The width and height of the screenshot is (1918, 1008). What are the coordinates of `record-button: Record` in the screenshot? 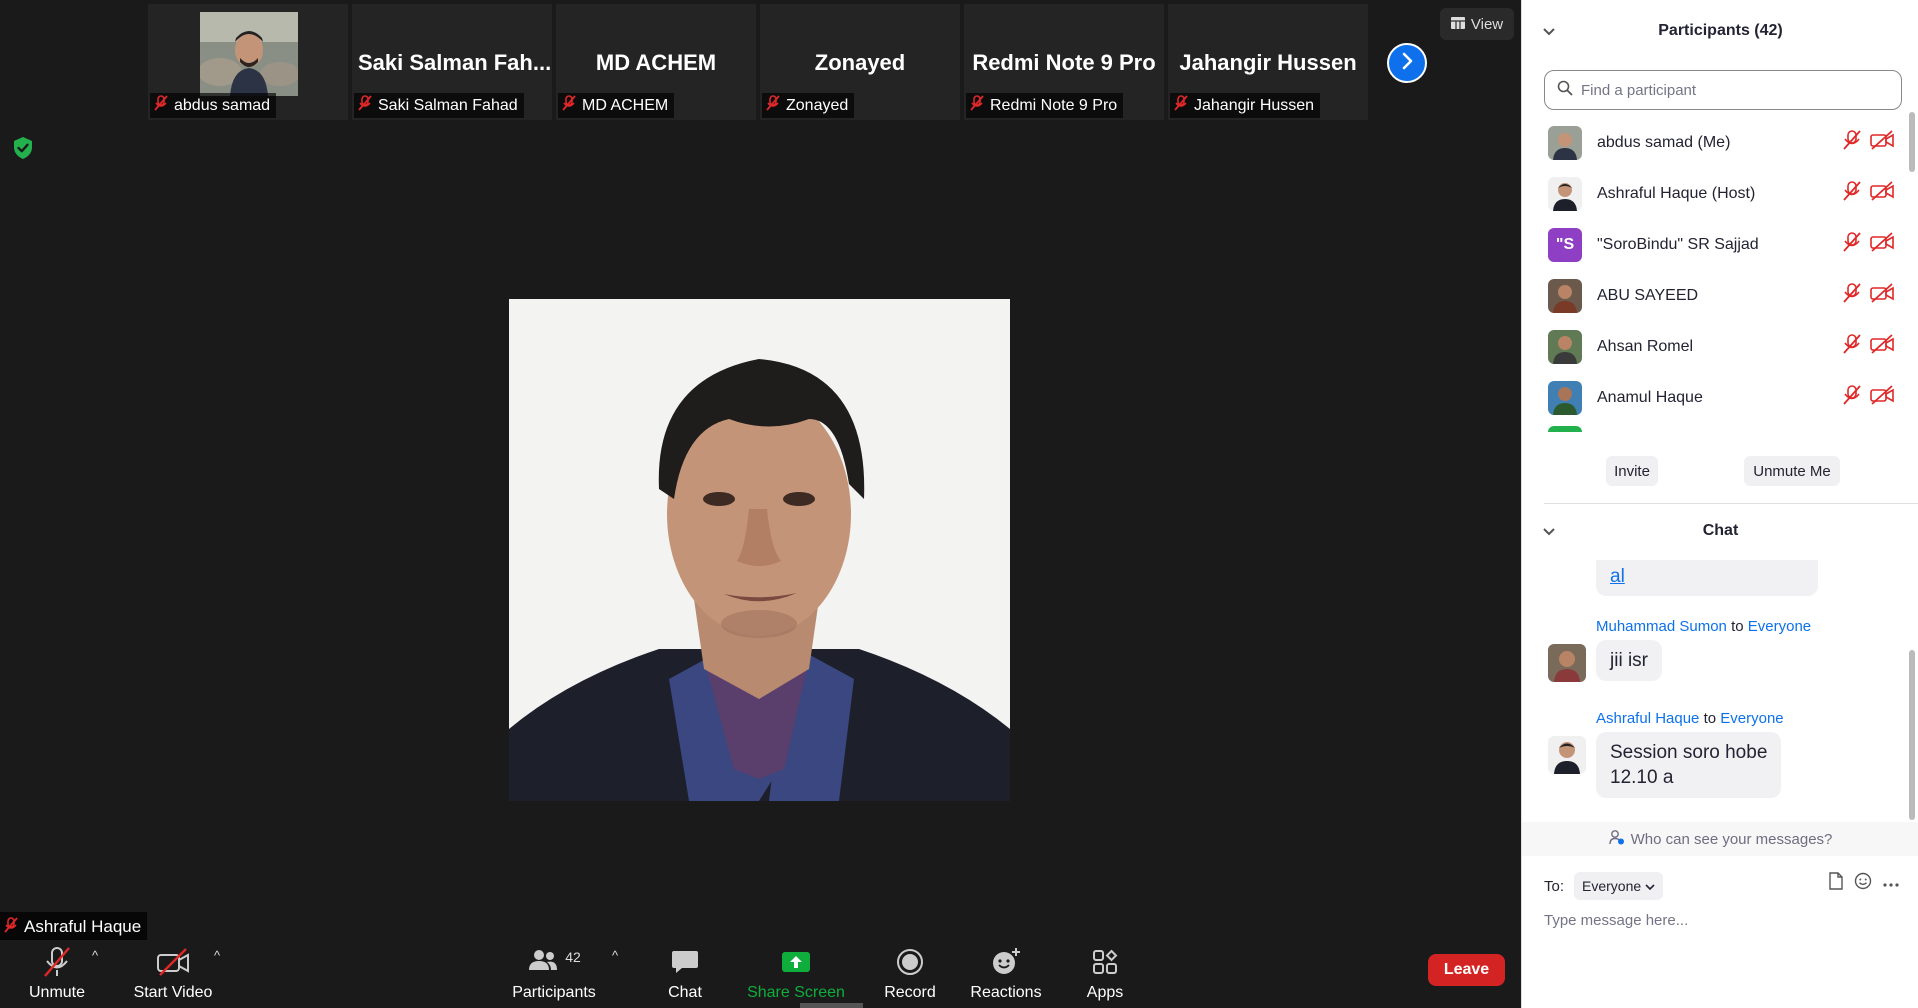 It's located at (910, 974).